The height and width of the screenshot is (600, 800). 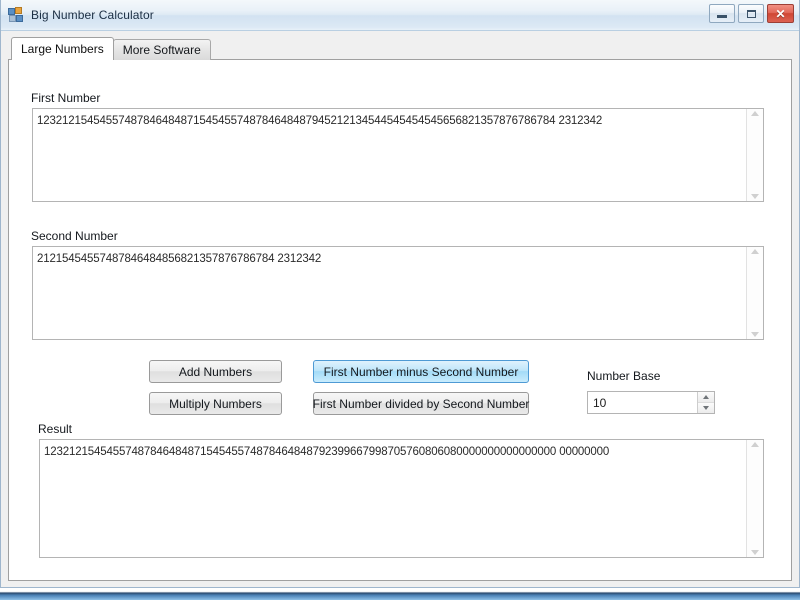 I want to click on second-number-scrollbar, so click(x=754, y=293).